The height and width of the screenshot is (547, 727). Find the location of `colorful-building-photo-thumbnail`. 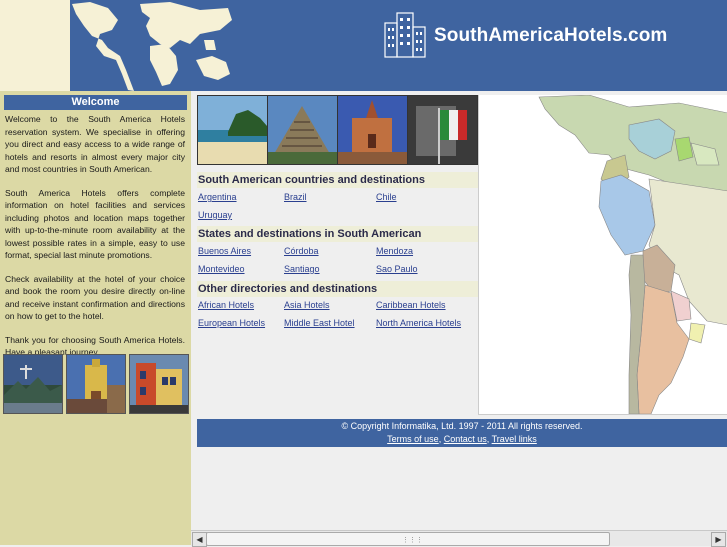

colorful-building-photo-thumbnail is located at coordinates (159, 384).